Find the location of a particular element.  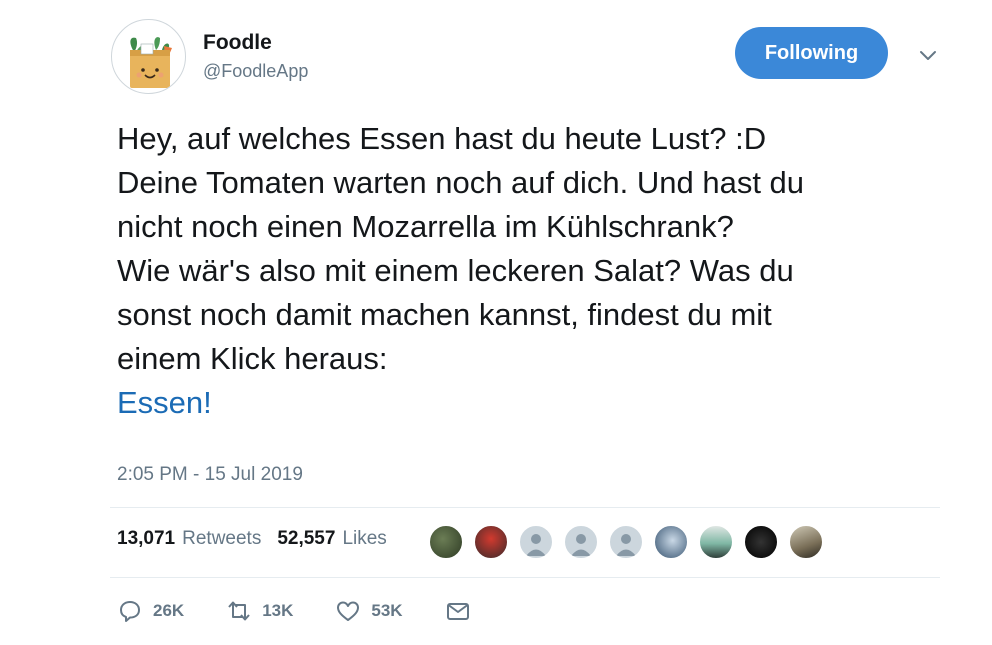

chevron-down-icon is located at coordinates (928, 56).